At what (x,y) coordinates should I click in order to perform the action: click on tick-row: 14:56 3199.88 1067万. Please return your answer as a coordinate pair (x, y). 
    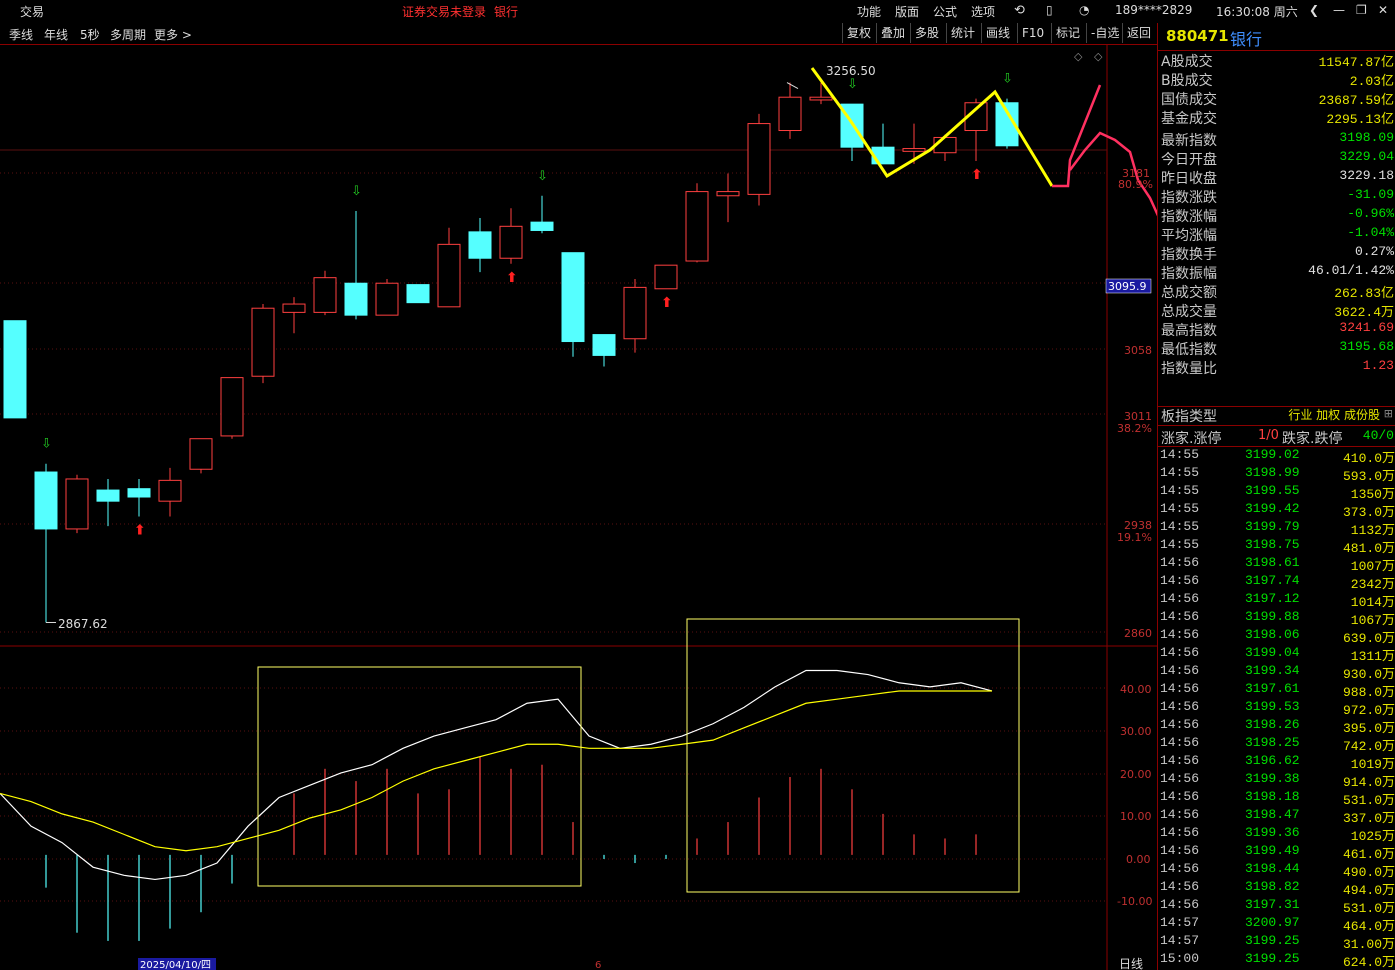
    Looking at the image, I should click on (1277, 618).